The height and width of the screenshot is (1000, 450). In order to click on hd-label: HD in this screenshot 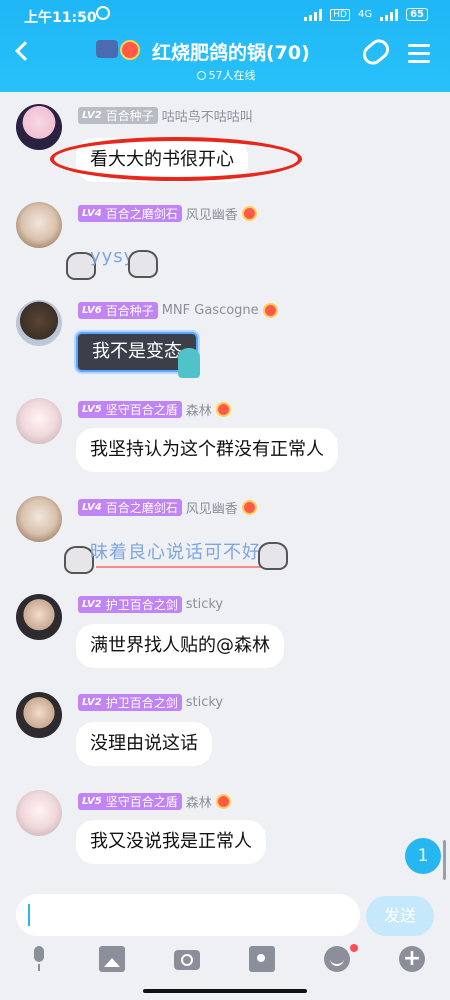, I will do `click(340, 14)`.